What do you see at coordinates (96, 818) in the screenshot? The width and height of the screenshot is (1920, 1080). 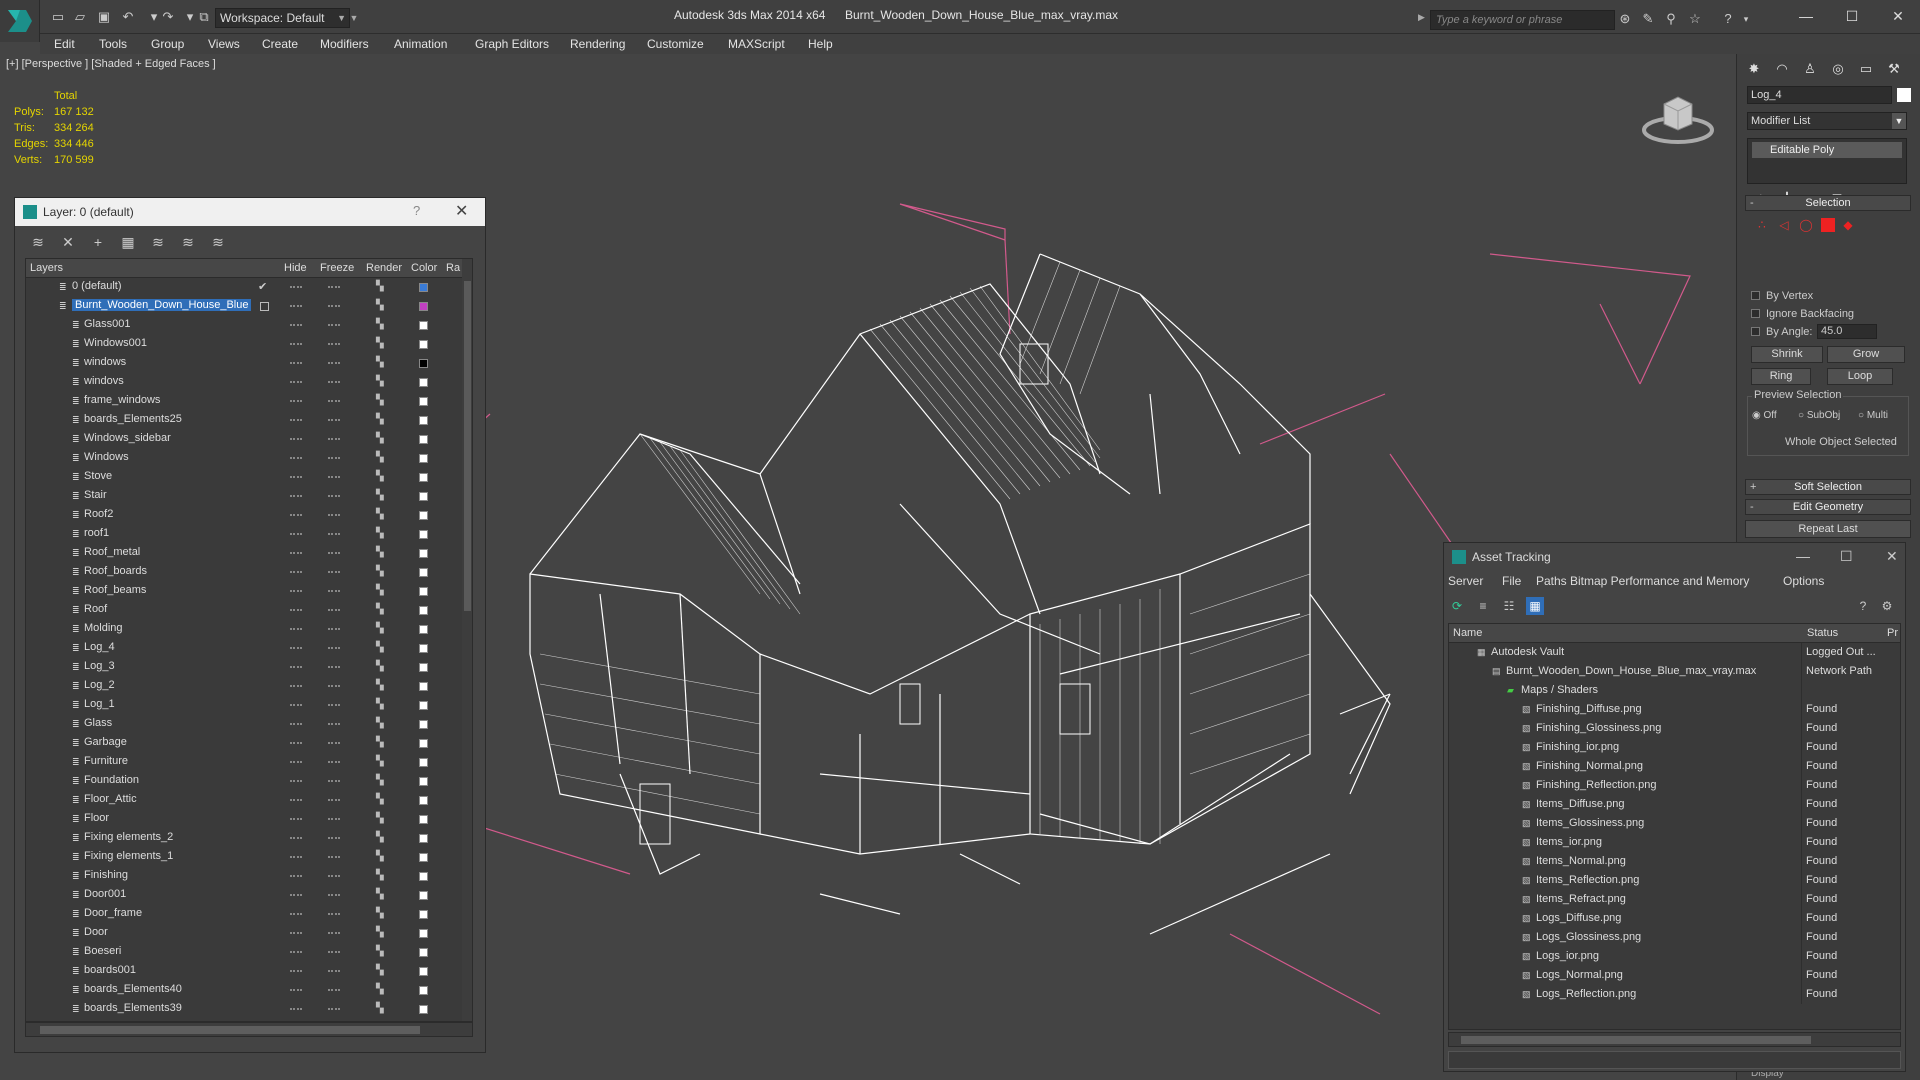 I see `layer-name: Floor` at bounding box center [96, 818].